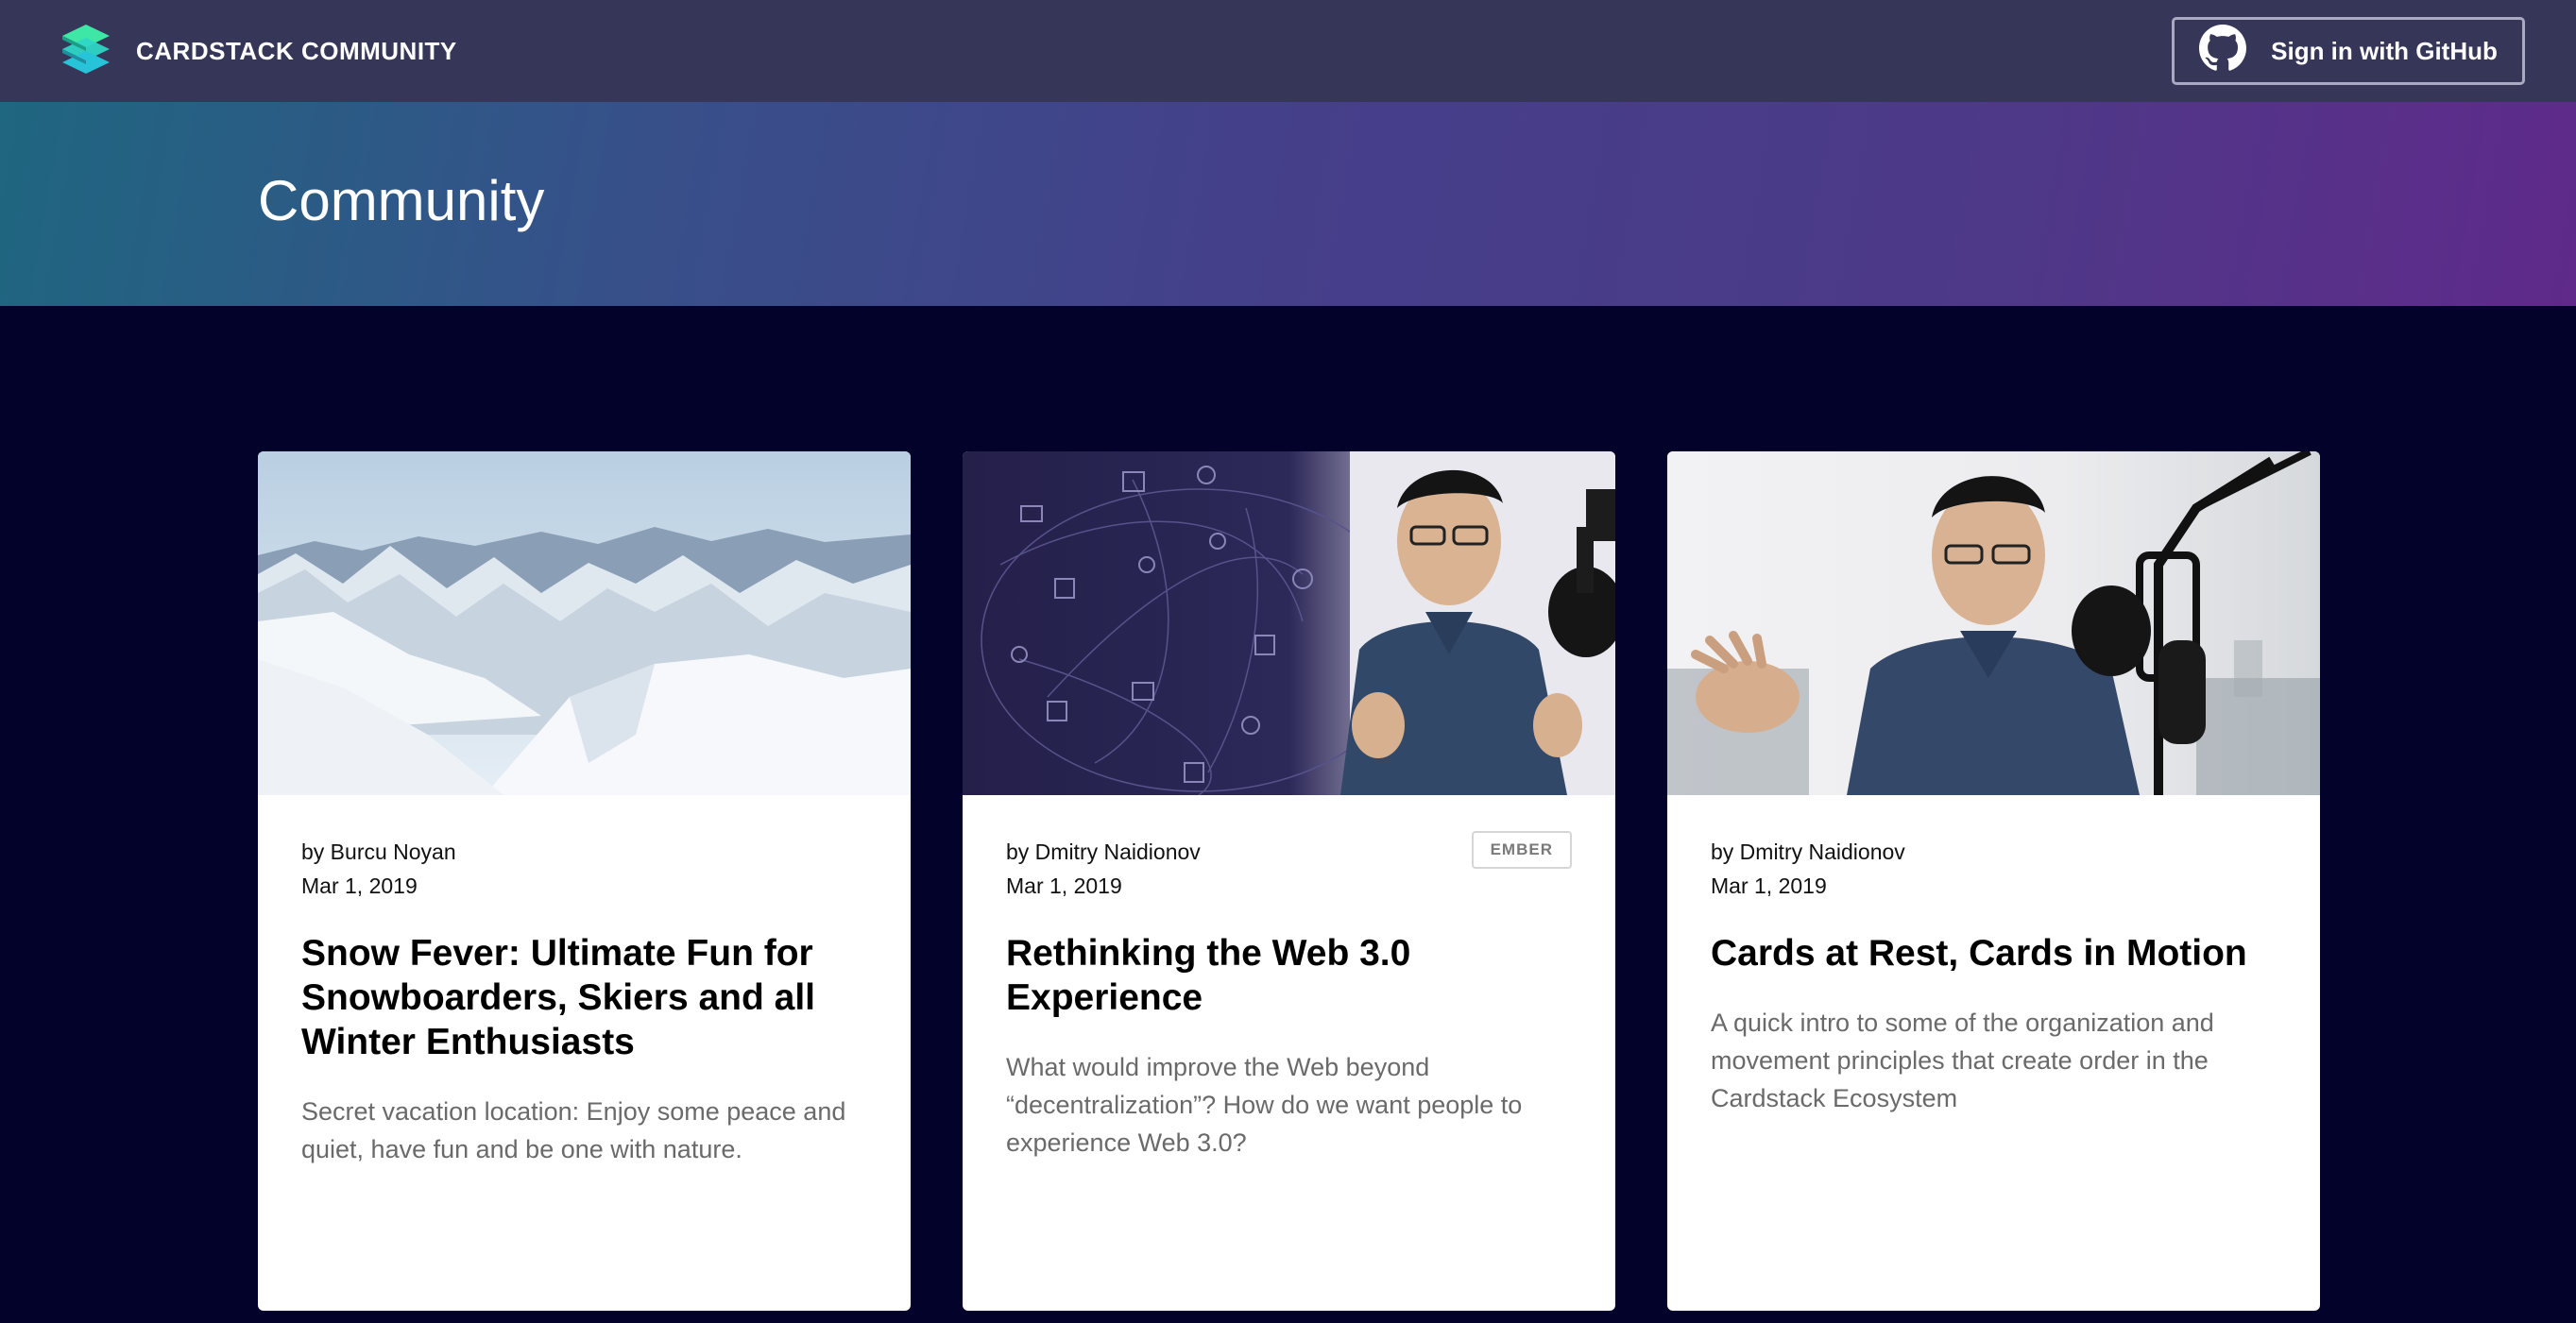 The image size is (2576, 1323). What do you see at coordinates (379, 852) in the screenshot?
I see `card-author: by Burcu Noyan` at bounding box center [379, 852].